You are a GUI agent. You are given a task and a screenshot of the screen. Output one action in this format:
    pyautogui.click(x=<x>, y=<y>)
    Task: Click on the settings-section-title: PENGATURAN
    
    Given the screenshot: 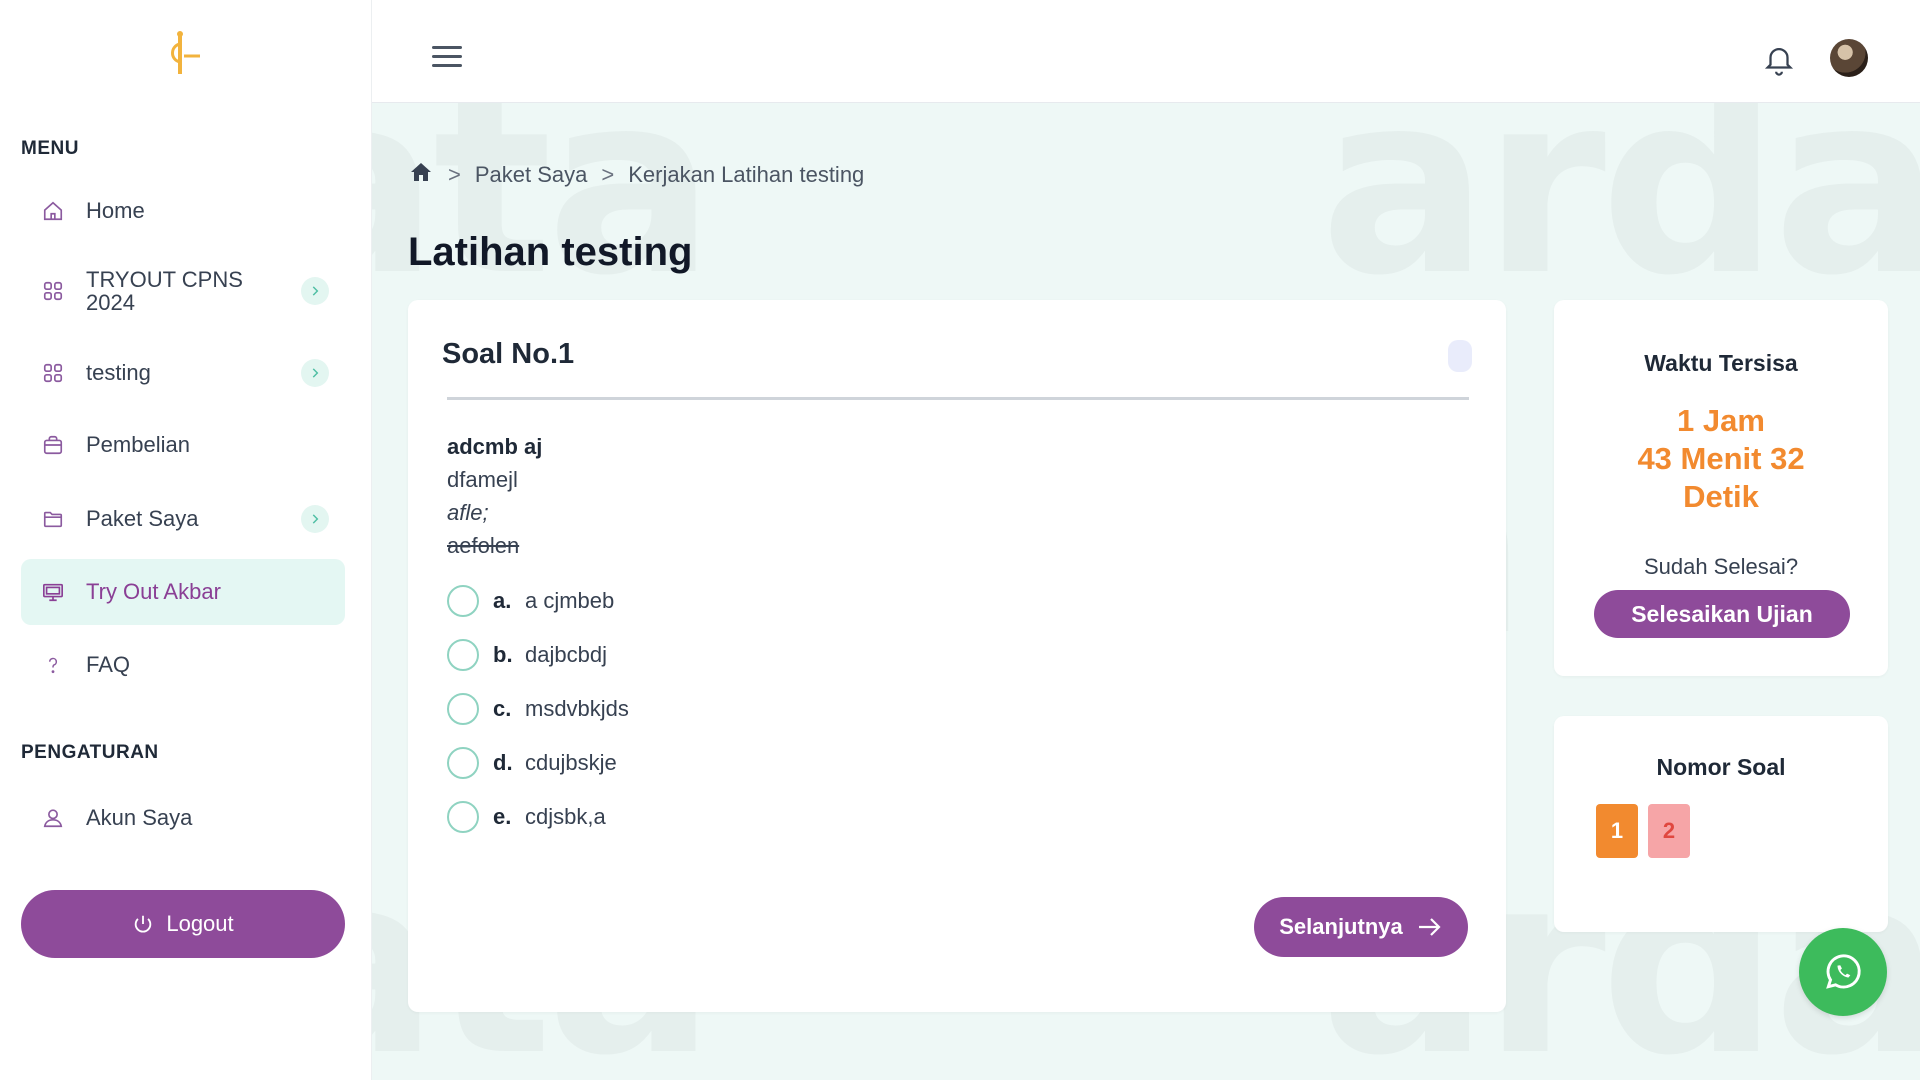 What is the action you would take?
    pyautogui.click(x=90, y=752)
    